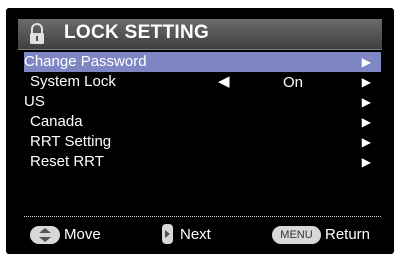 Image resolution: width=400 pixels, height=256 pixels. Describe the element at coordinates (45, 235) in the screenshot. I see `up-down-icon` at that location.